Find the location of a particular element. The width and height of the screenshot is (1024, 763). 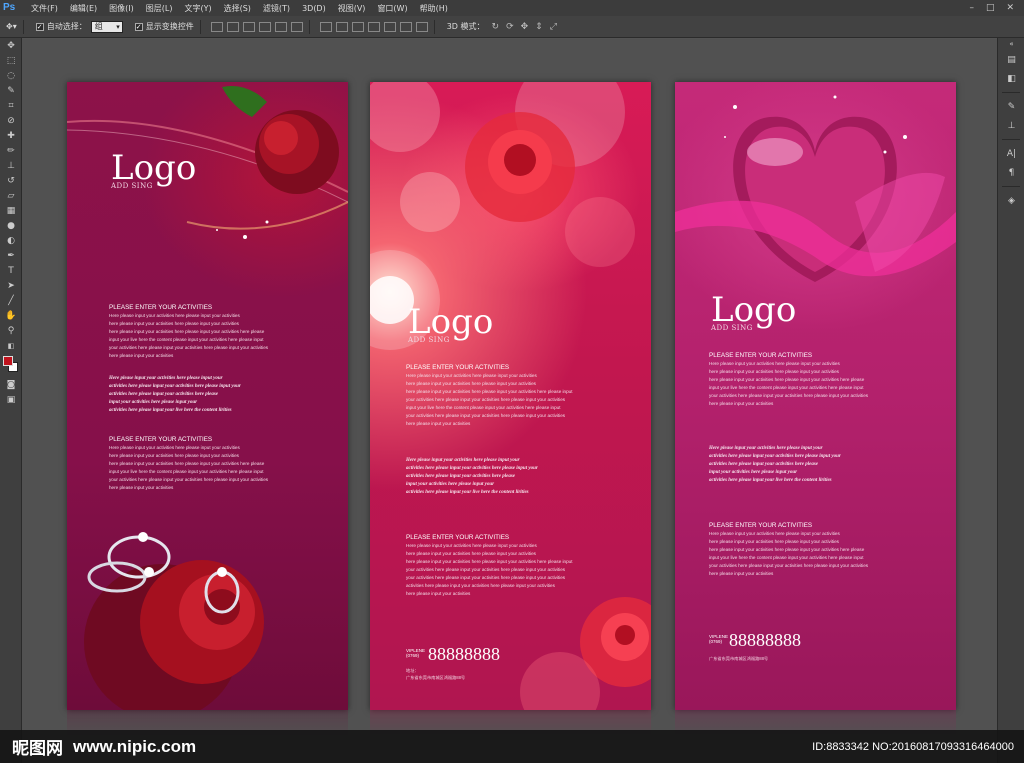

3d-panel-icon: ◈ is located at coordinates (1011, 200).